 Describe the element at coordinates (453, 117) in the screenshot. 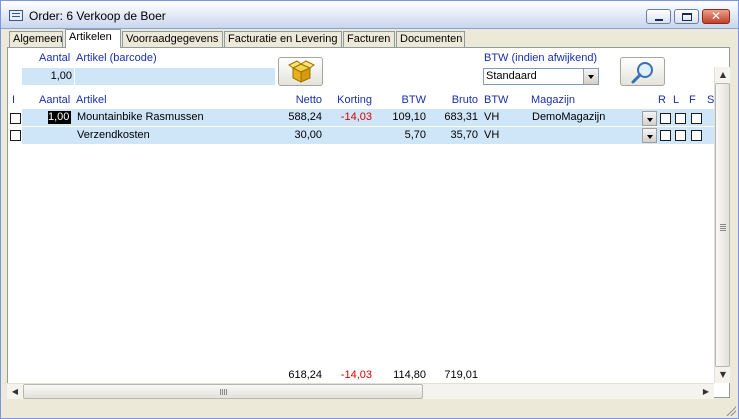

I see `row-1-bruto: 683,31` at that location.